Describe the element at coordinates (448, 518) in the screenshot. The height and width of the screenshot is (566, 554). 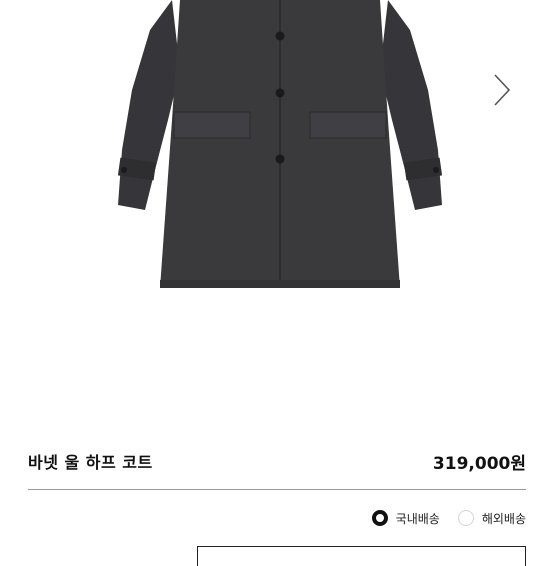
I see `shipping-options: 국내배송 해외배송` at that location.